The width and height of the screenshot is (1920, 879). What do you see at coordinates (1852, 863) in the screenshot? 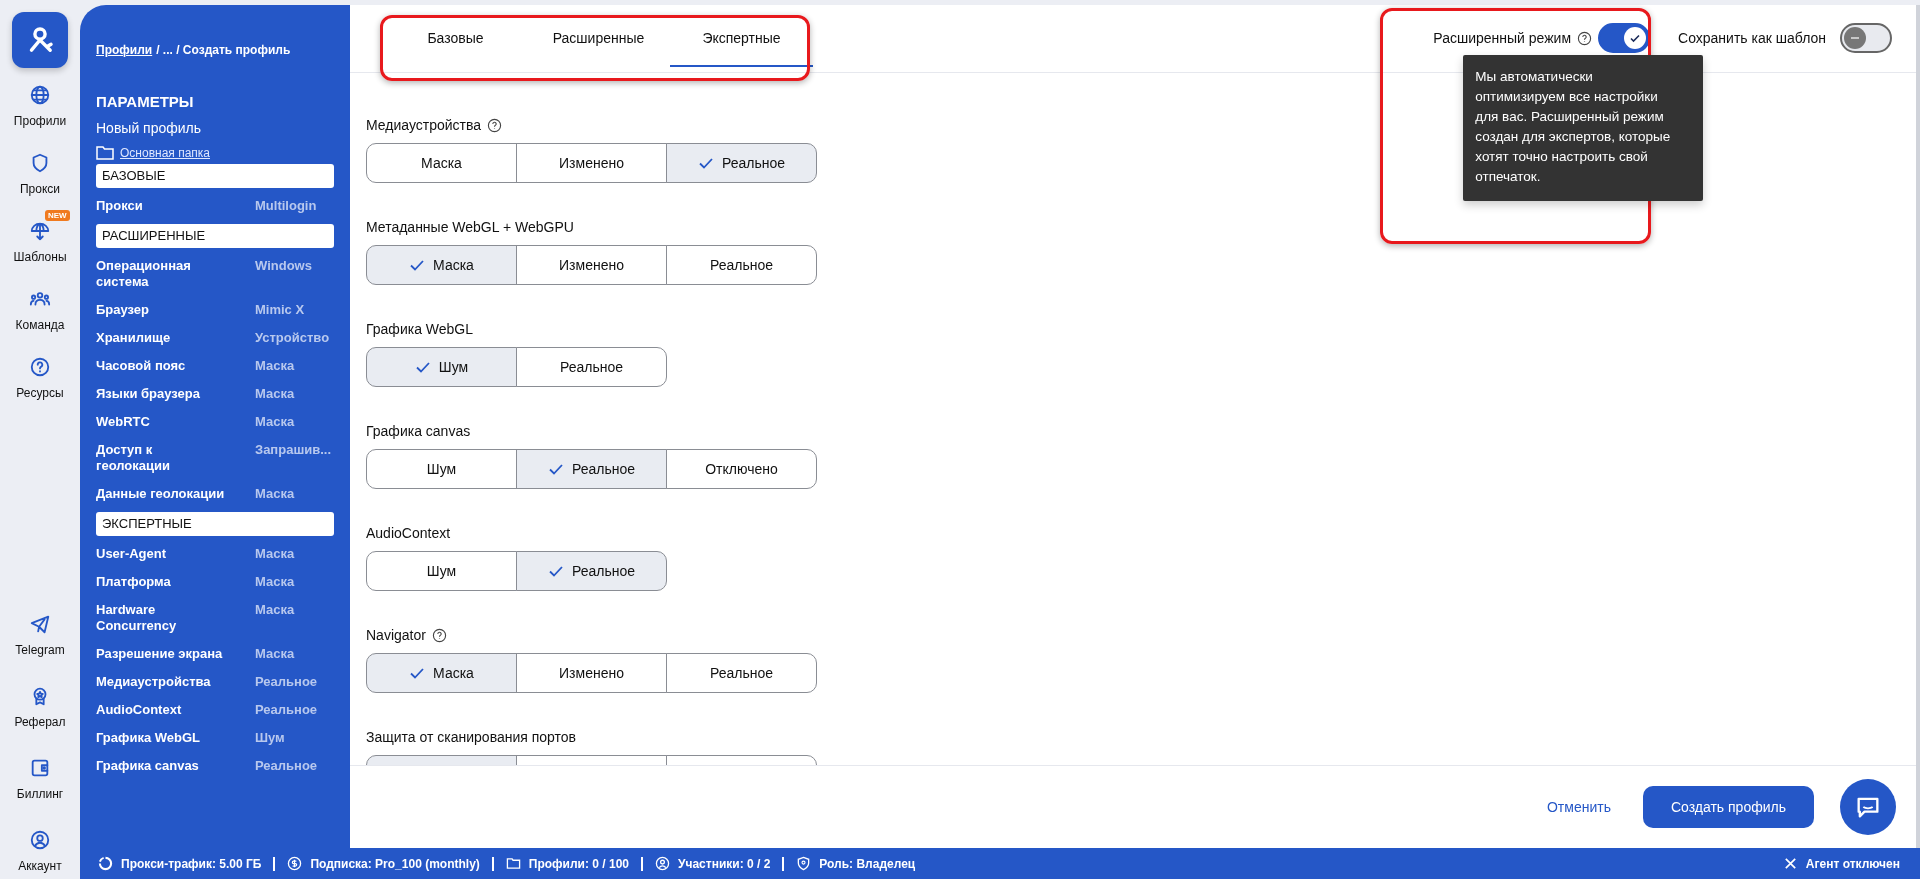
I see `agent-status: Агент отключен` at bounding box center [1852, 863].